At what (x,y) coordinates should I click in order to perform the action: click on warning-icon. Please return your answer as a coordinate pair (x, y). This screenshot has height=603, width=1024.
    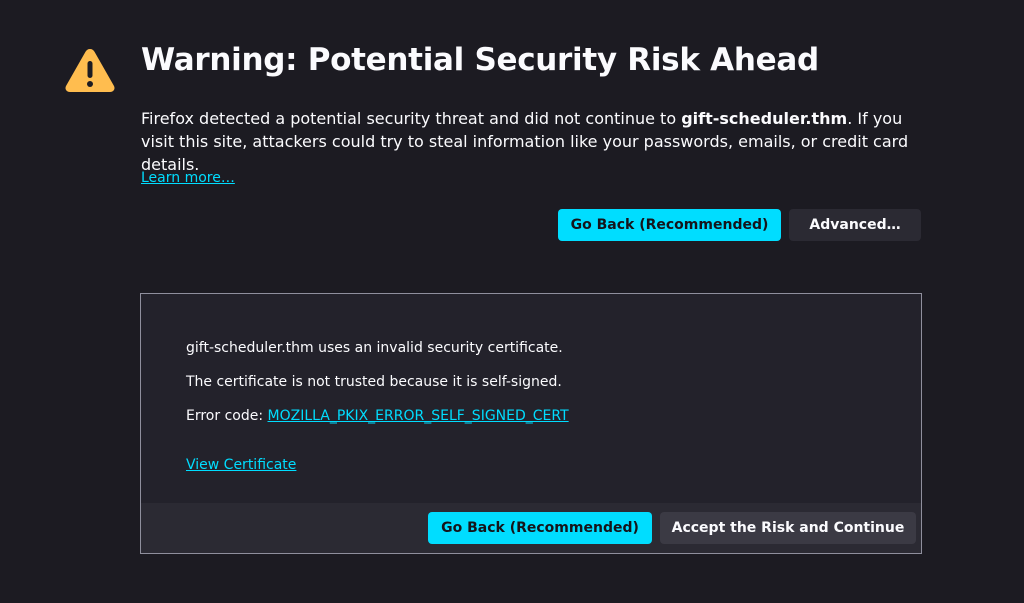
    Looking at the image, I should click on (90, 70).